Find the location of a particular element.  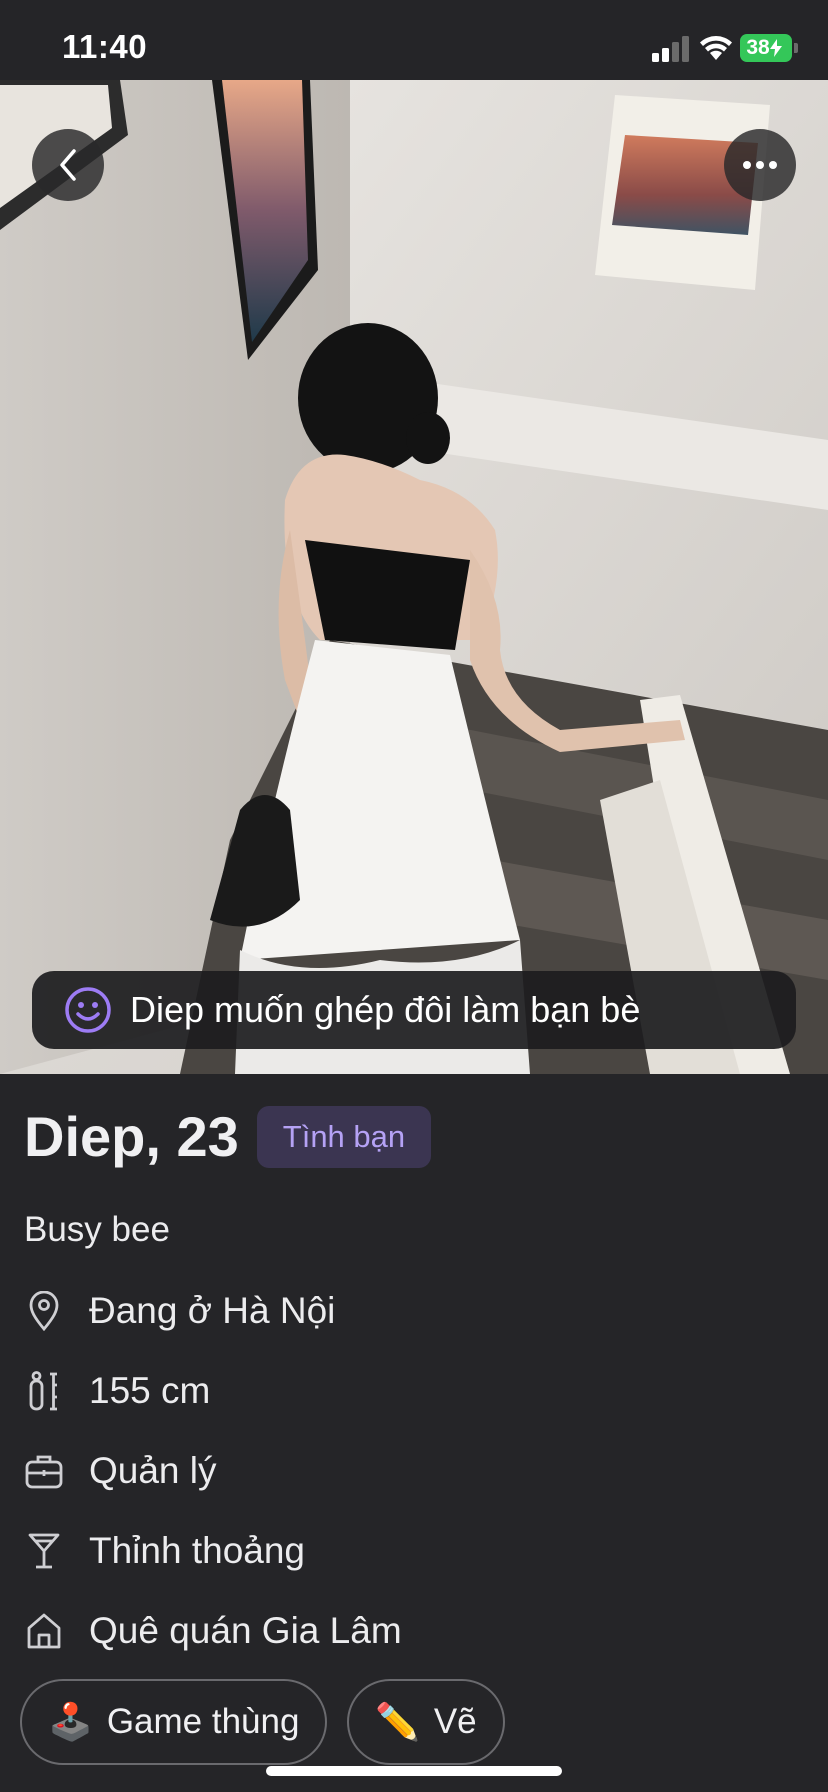

pencil-icon: ✏️ is located at coordinates (397, 1721).